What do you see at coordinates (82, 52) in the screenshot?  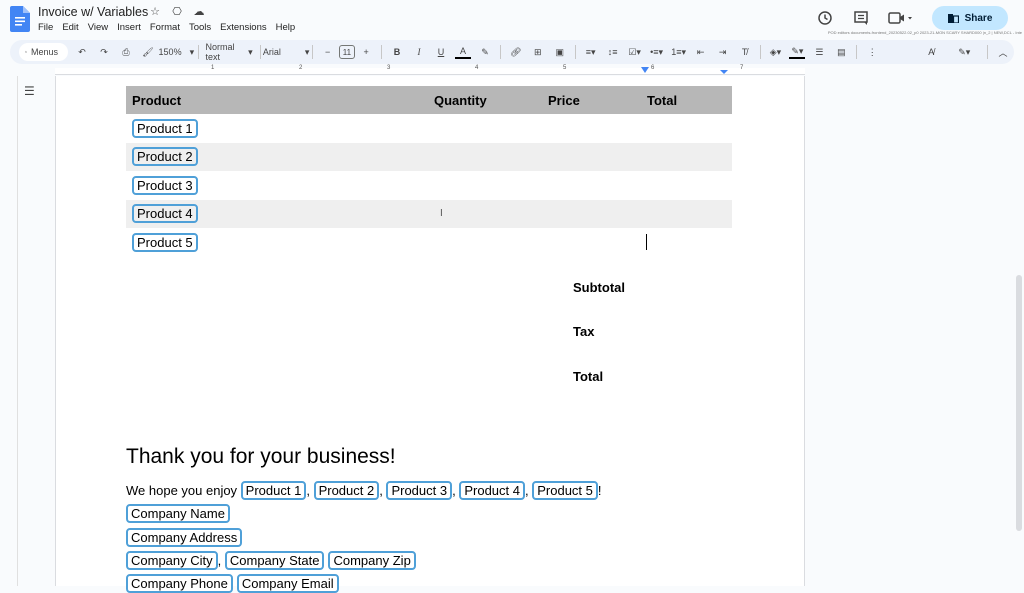 I see `undo-icon: ↶` at bounding box center [82, 52].